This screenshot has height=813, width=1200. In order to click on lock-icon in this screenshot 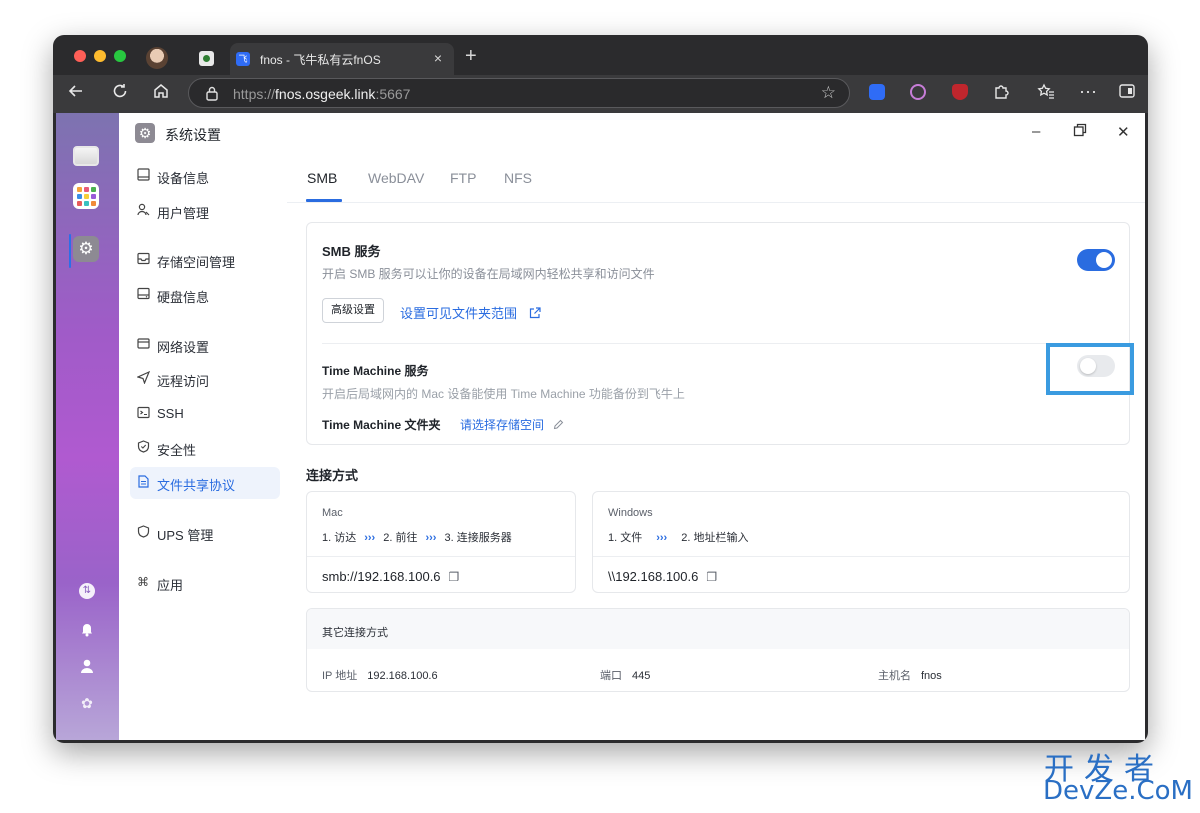, I will do `click(212, 95)`.